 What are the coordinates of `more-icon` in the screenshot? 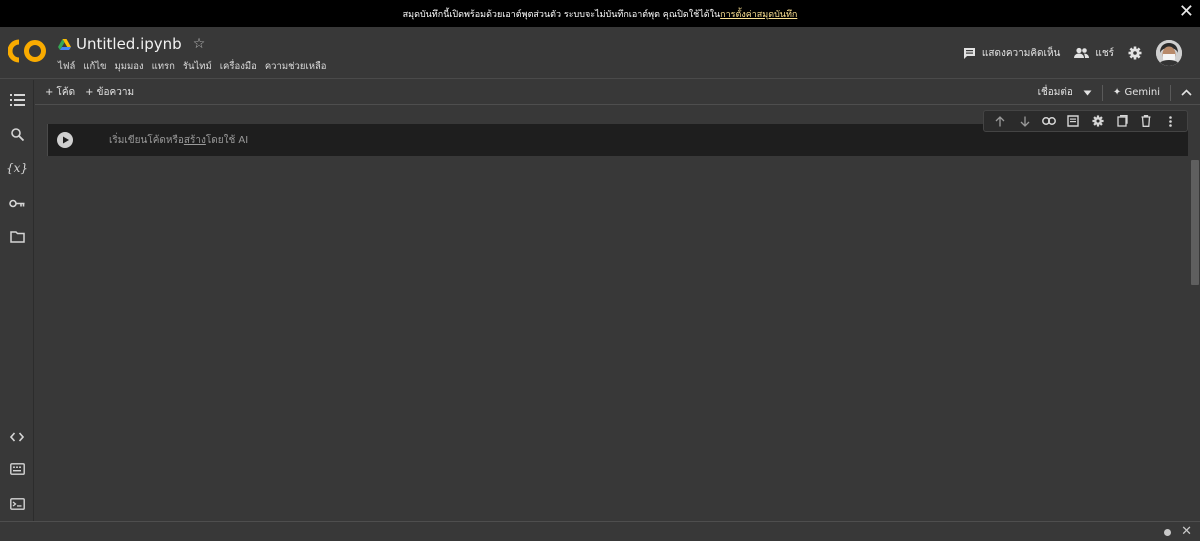 It's located at (1171, 121).